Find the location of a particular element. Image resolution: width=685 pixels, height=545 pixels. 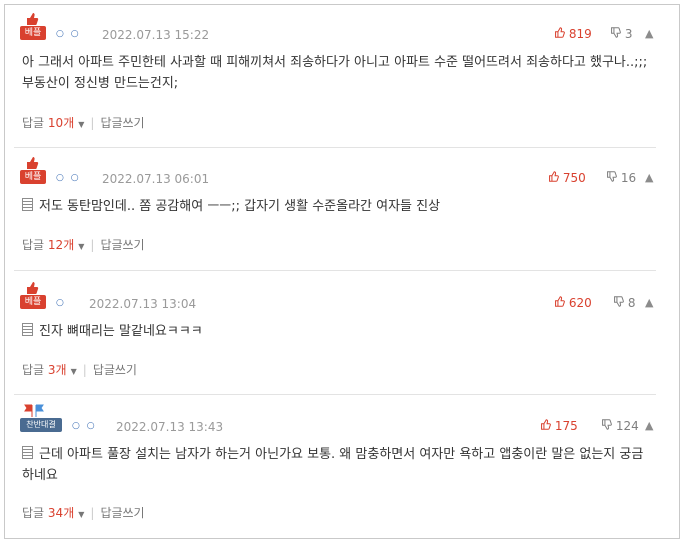

upvote-count: 750 is located at coordinates (574, 178).